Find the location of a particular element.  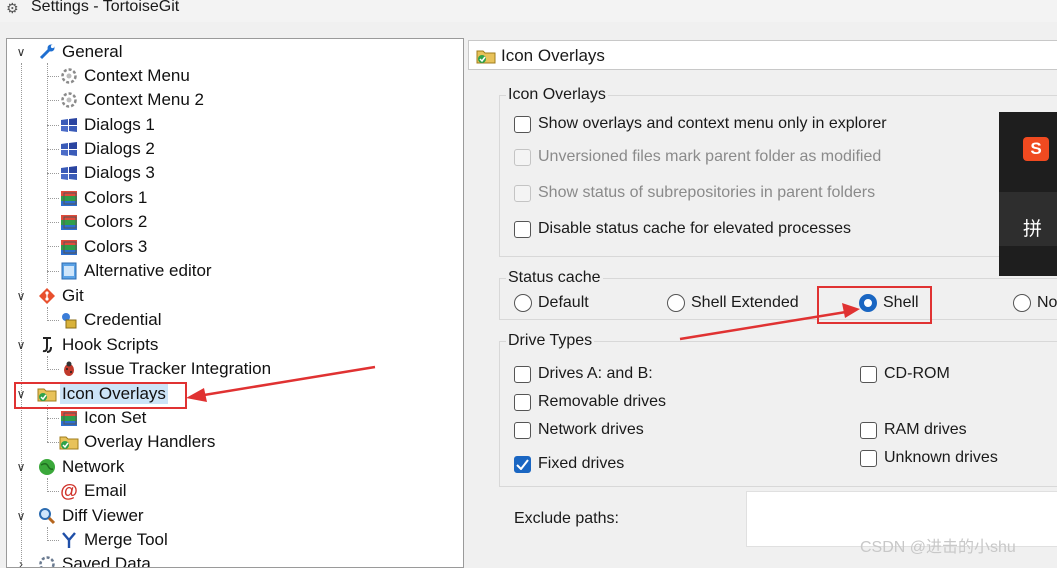

chevron-right-icon: › is located at coordinates (21, 560).